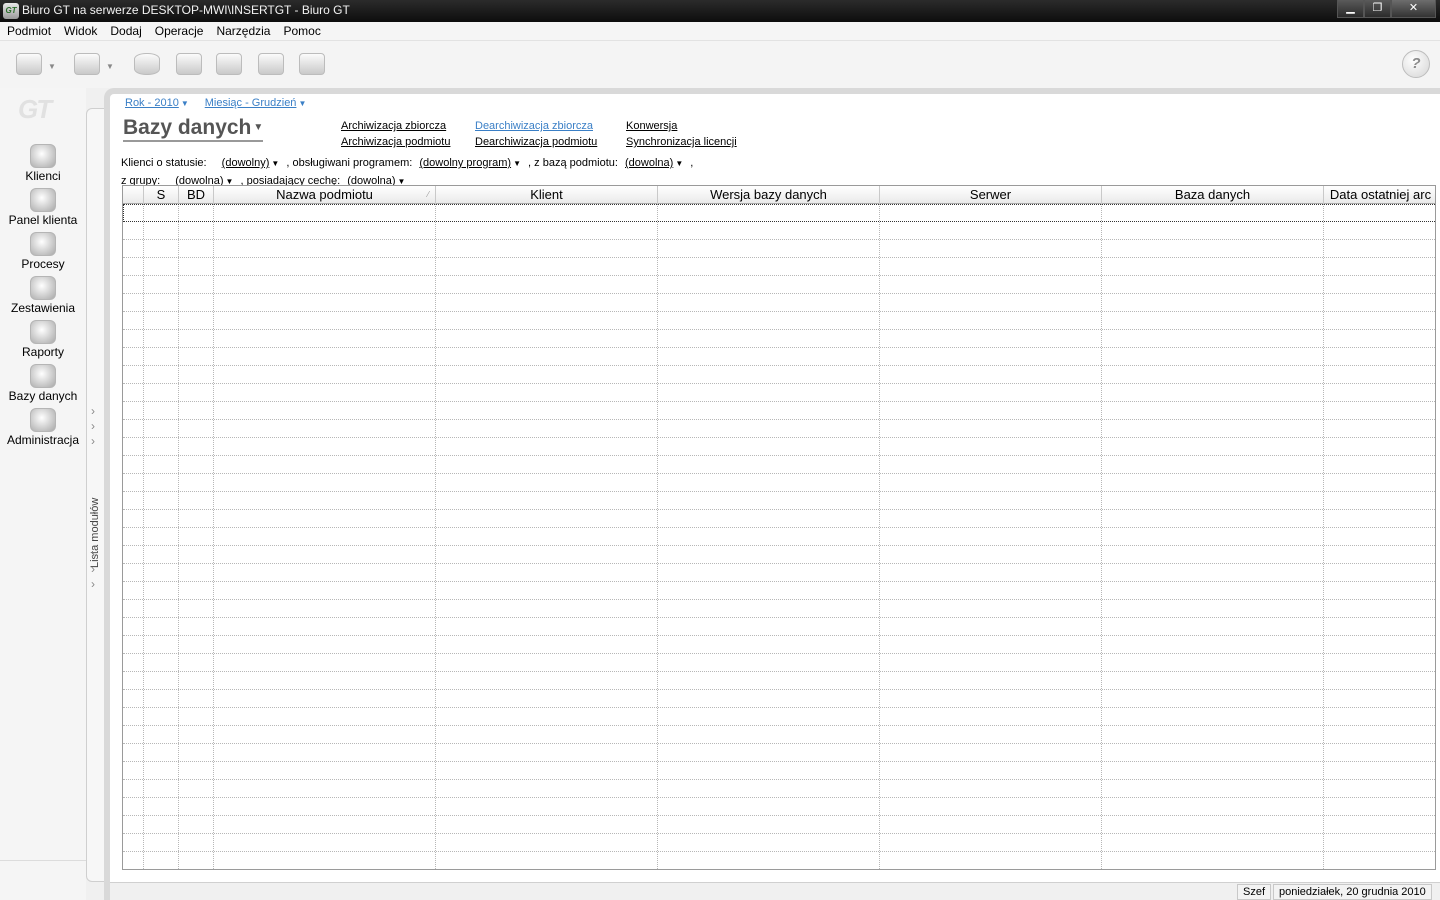  I want to click on sidebar-item-zestawienia: Zestawienia, so click(43, 295).